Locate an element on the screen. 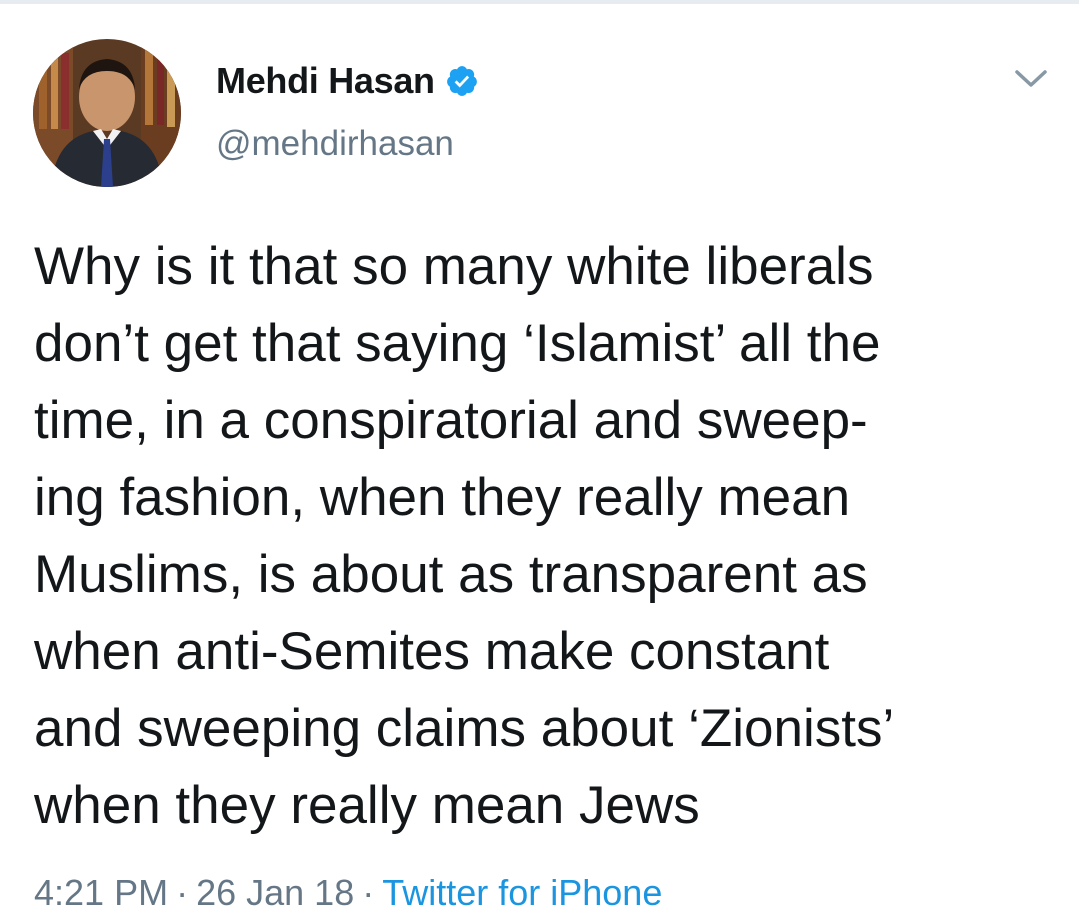  top-divider is located at coordinates (539, 2).